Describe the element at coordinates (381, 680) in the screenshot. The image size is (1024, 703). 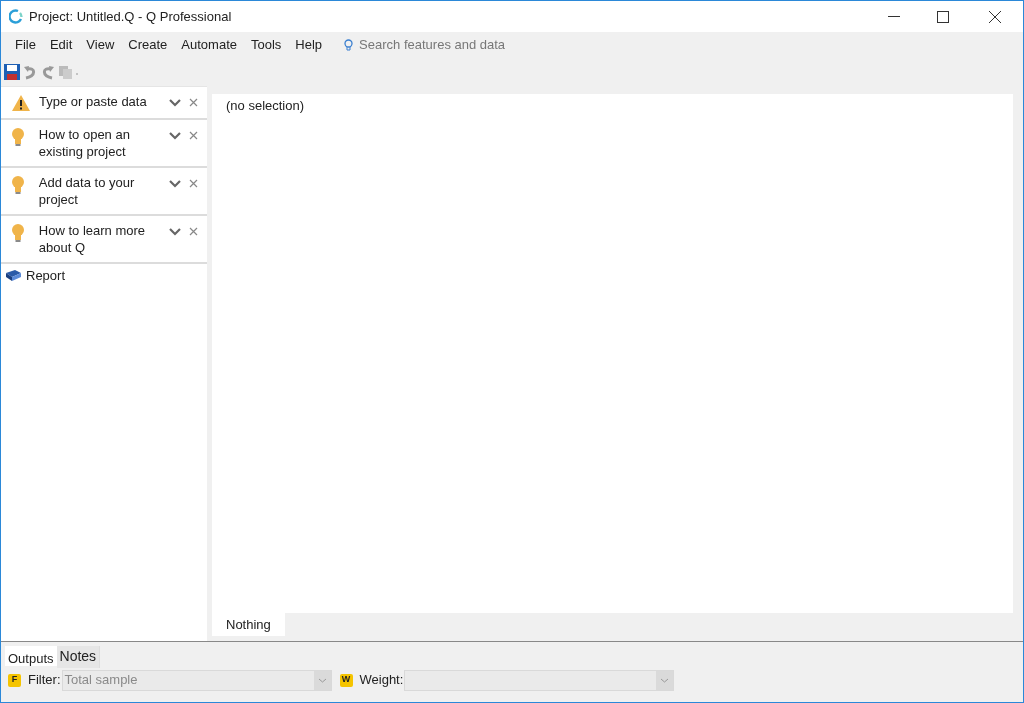
I see `weight-label: Weight:` at that location.